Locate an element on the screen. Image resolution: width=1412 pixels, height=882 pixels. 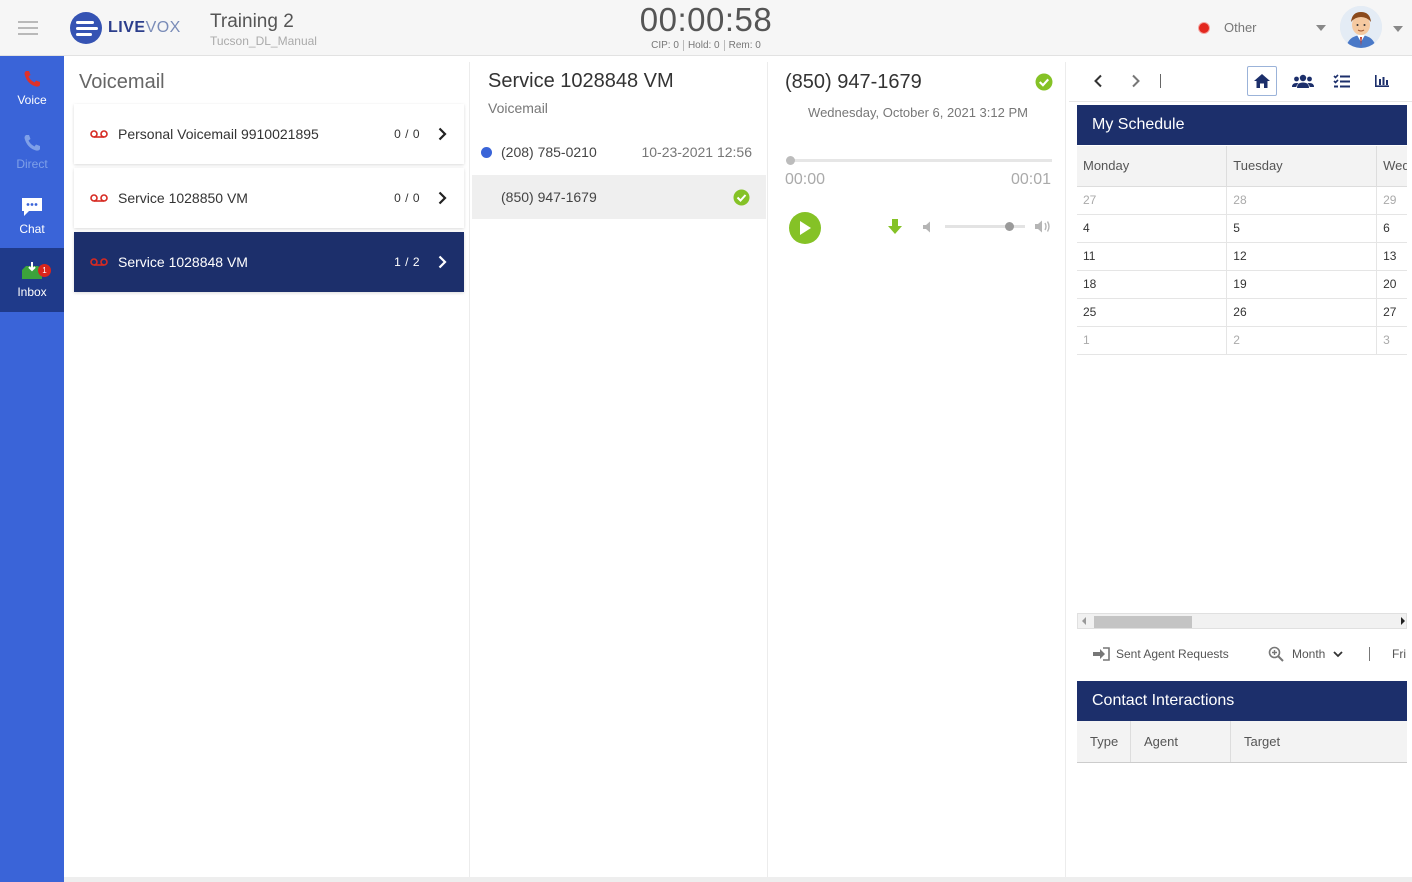
stats-button is located at coordinates (1382, 81).